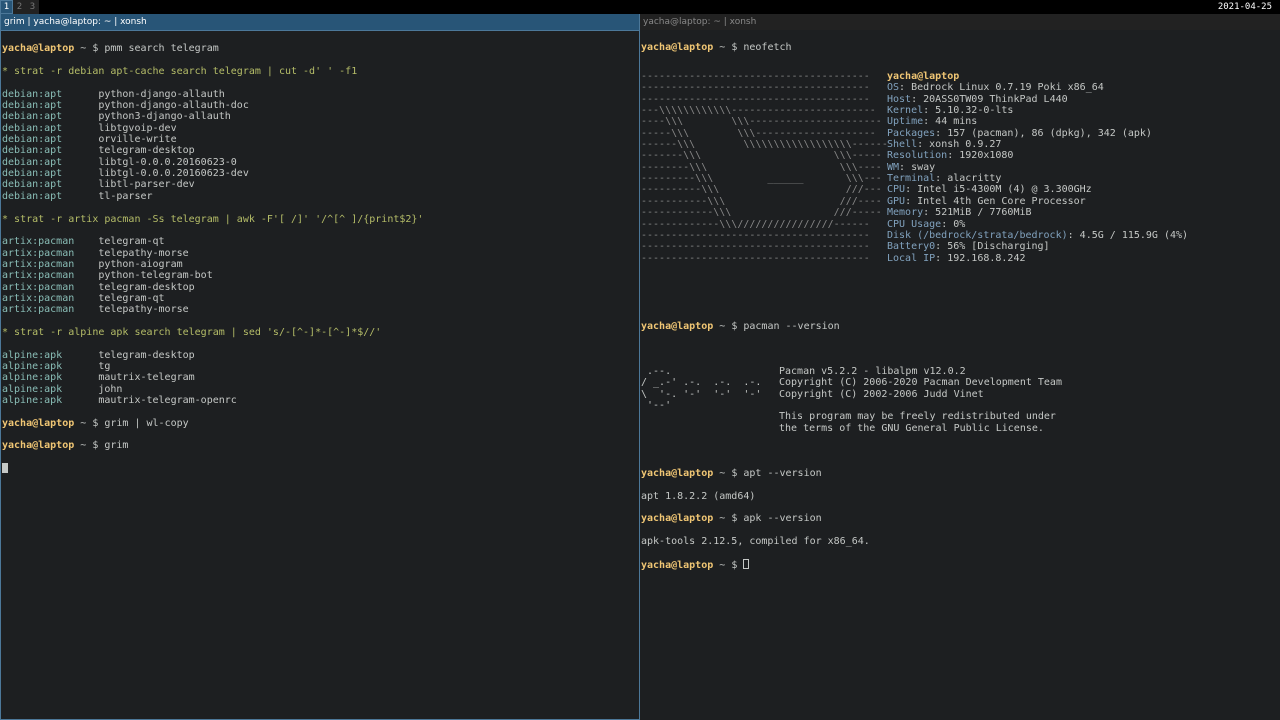 The image size is (1280, 720). Describe the element at coordinates (761, 122) in the screenshot. I see `logo-line: ----\\\ \\\----------------------` at that location.